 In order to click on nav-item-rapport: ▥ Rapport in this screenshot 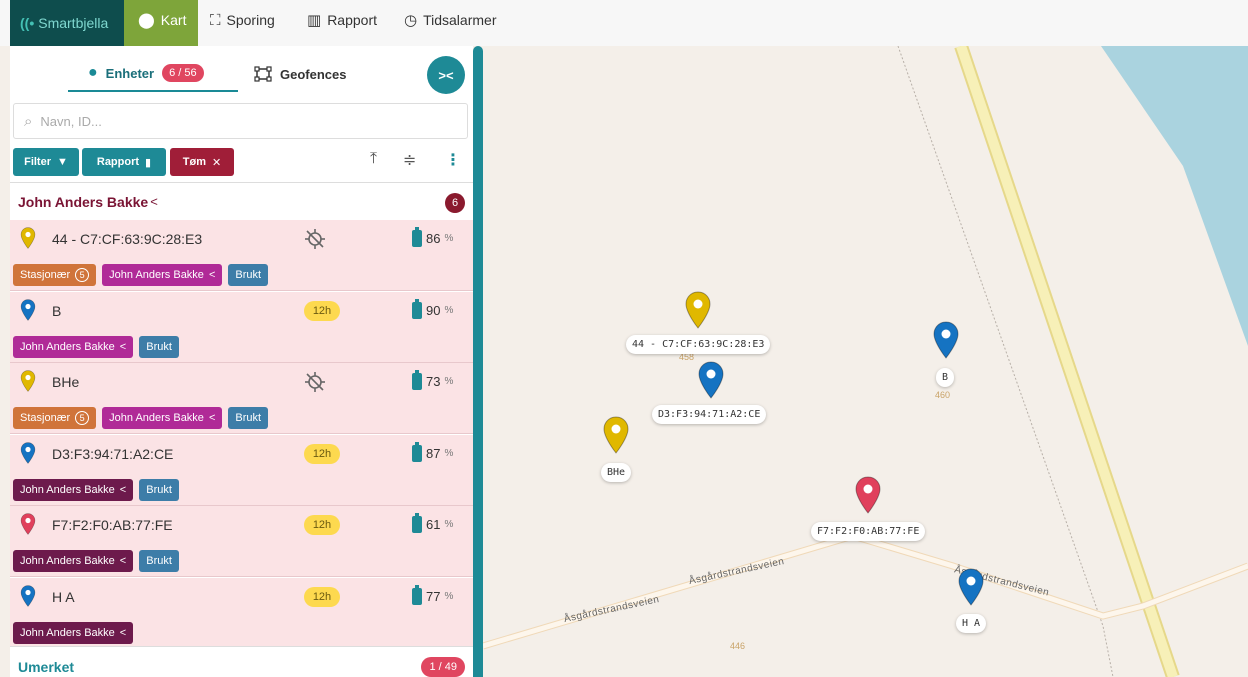, I will do `click(342, 23)`.